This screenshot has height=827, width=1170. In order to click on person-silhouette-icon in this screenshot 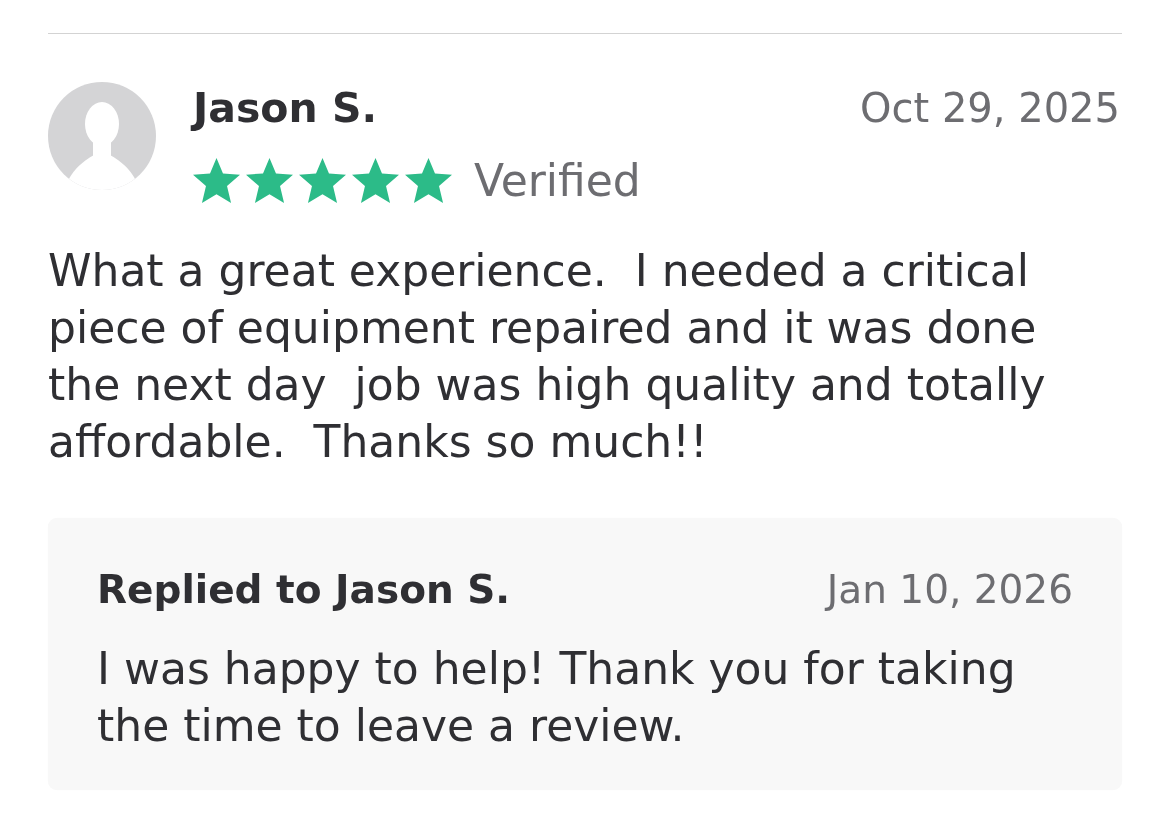, I will do `click(102, 136)`.